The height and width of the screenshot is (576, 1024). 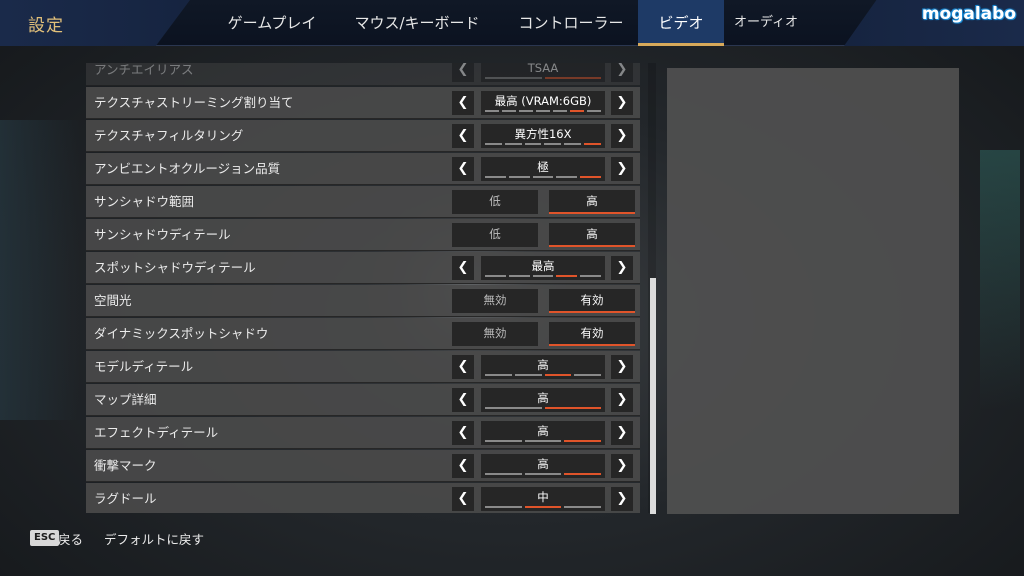 I want to click on setting-value: TSAA, so click(x=543, y=69).